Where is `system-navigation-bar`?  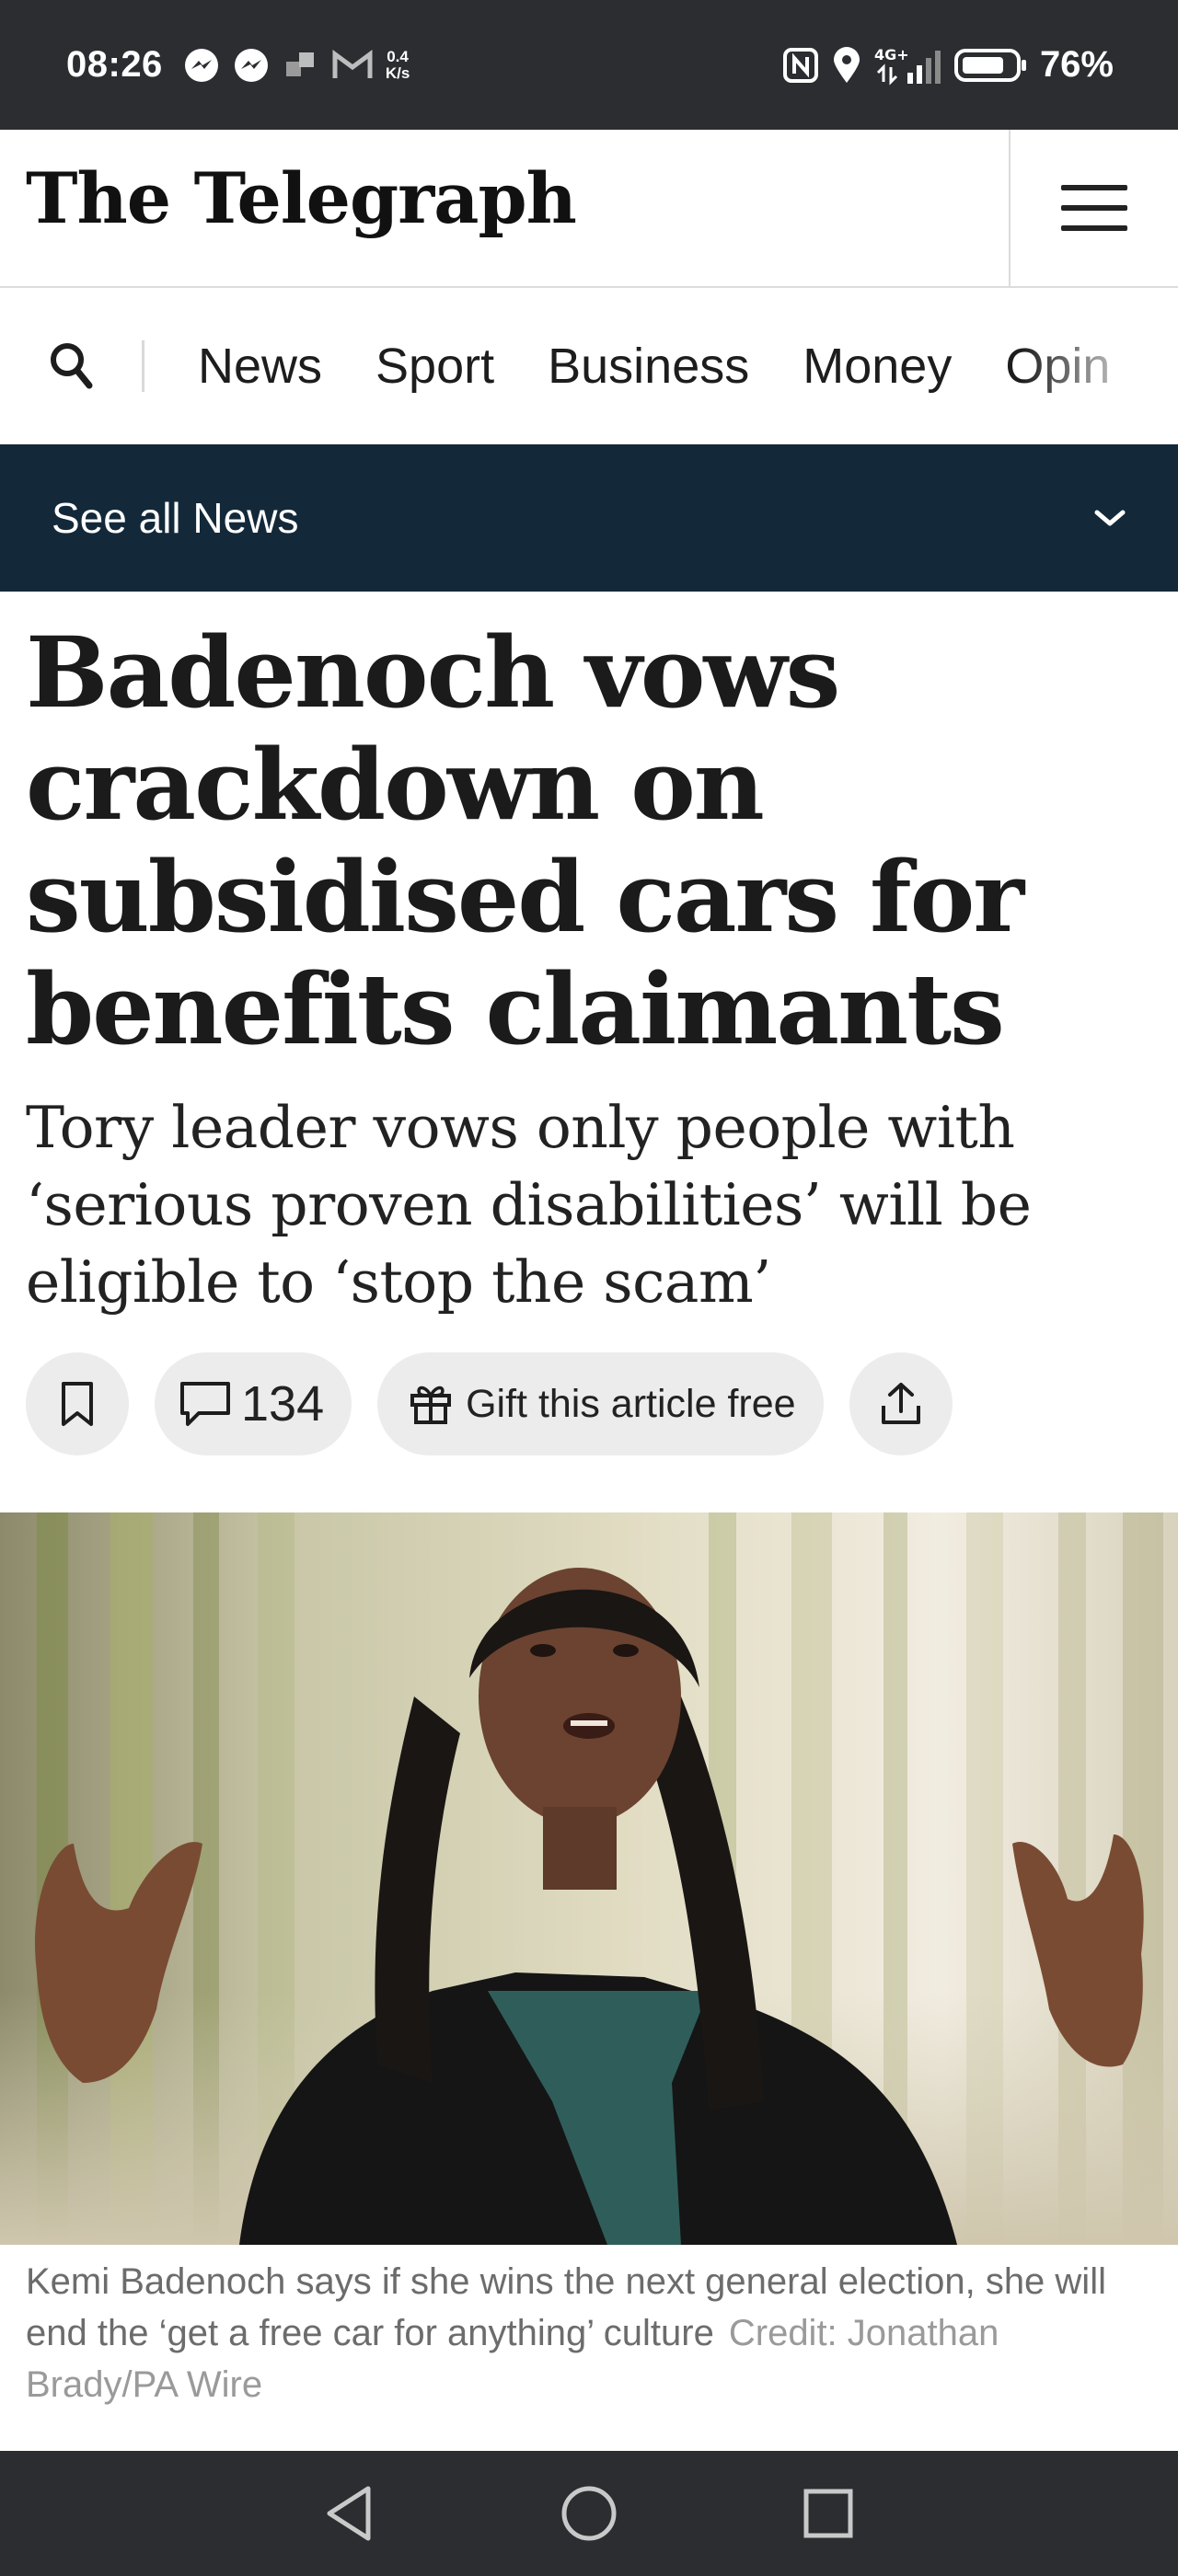 system-navigation-bar is located at coordinates (589, 2513).